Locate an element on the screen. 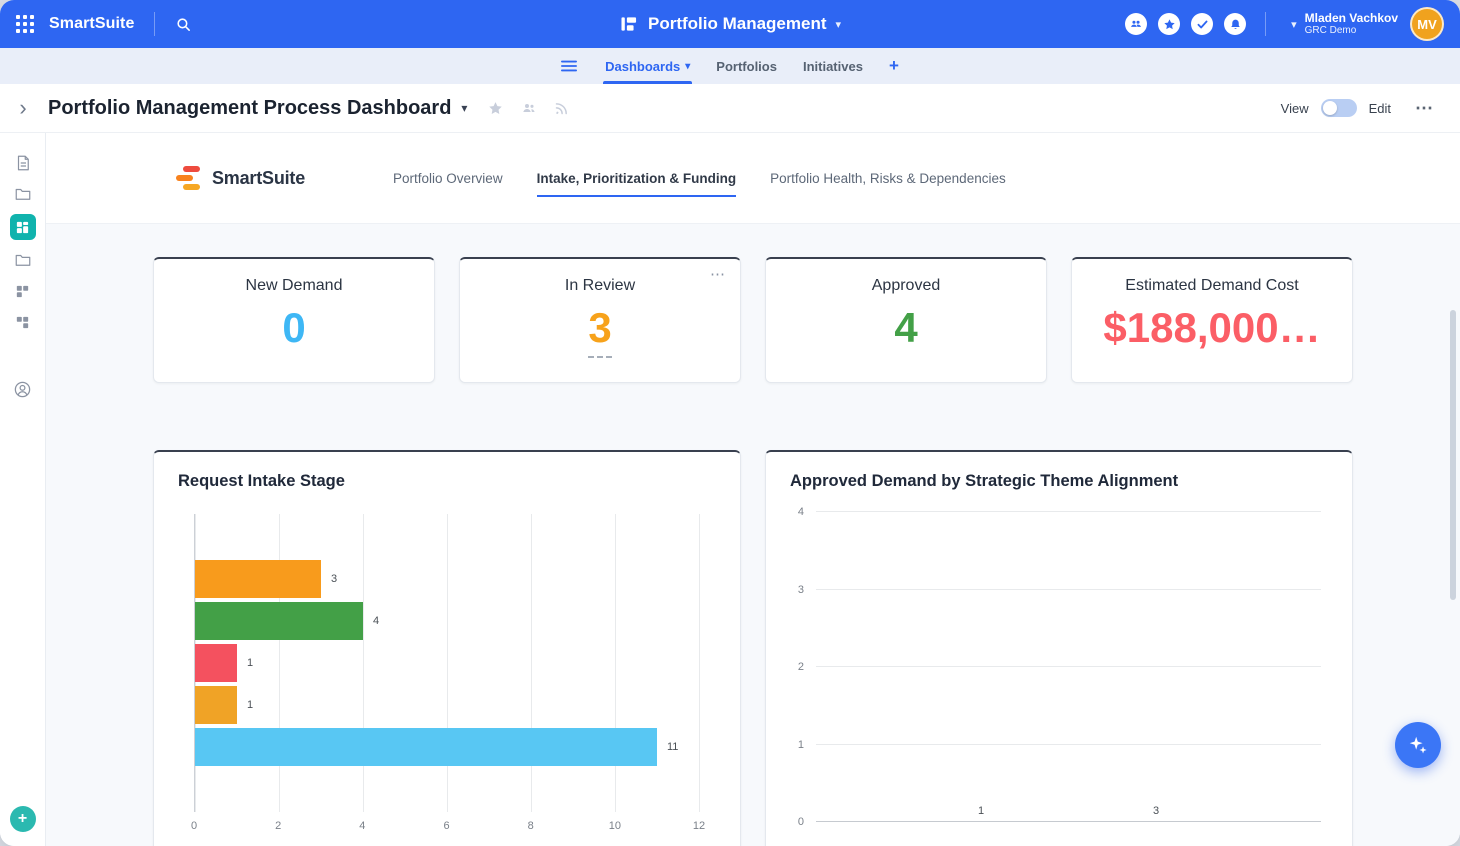 The image size is (1460, 846). whats-new-star-icon is located at coordinates (1169, 24).